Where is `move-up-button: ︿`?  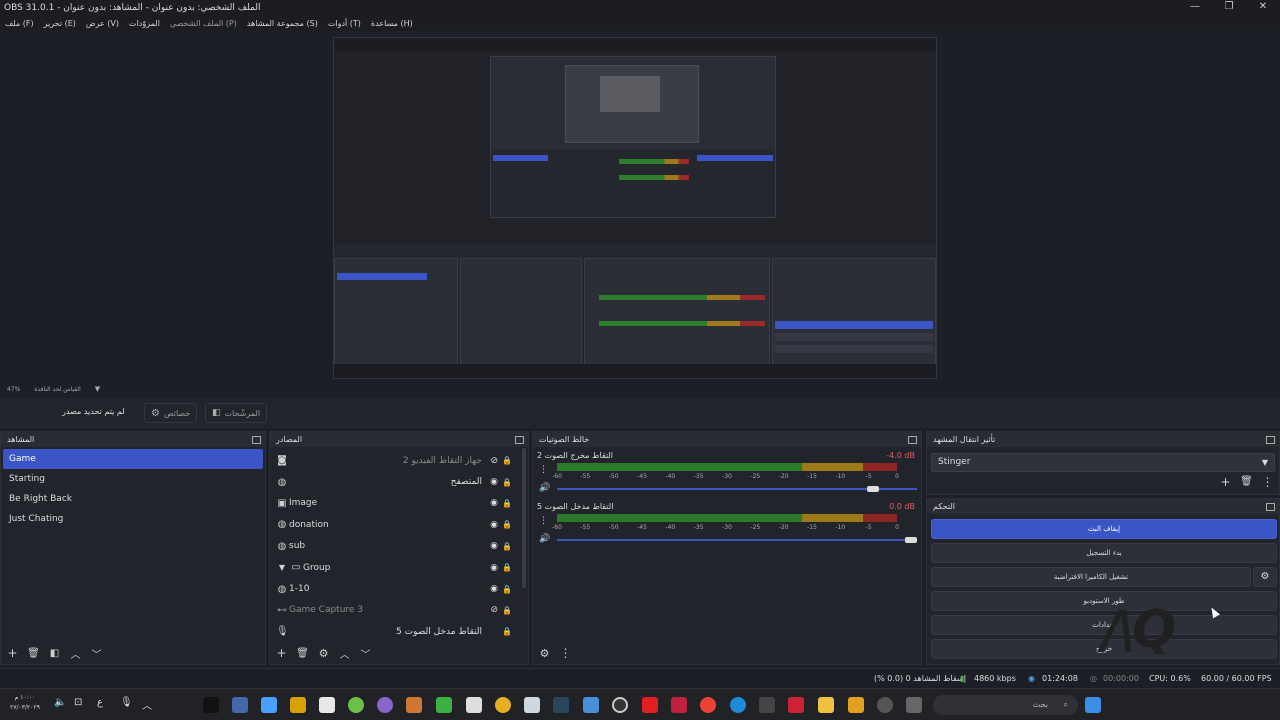
move-up-button: ︿ is located at coordinates (75, 653).